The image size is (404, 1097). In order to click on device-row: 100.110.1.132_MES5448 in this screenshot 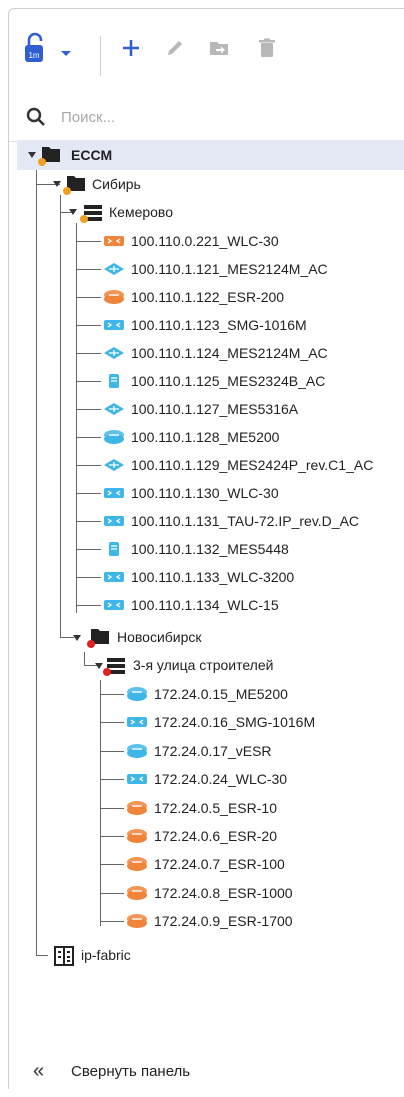, I will do `click(206, 549)`.